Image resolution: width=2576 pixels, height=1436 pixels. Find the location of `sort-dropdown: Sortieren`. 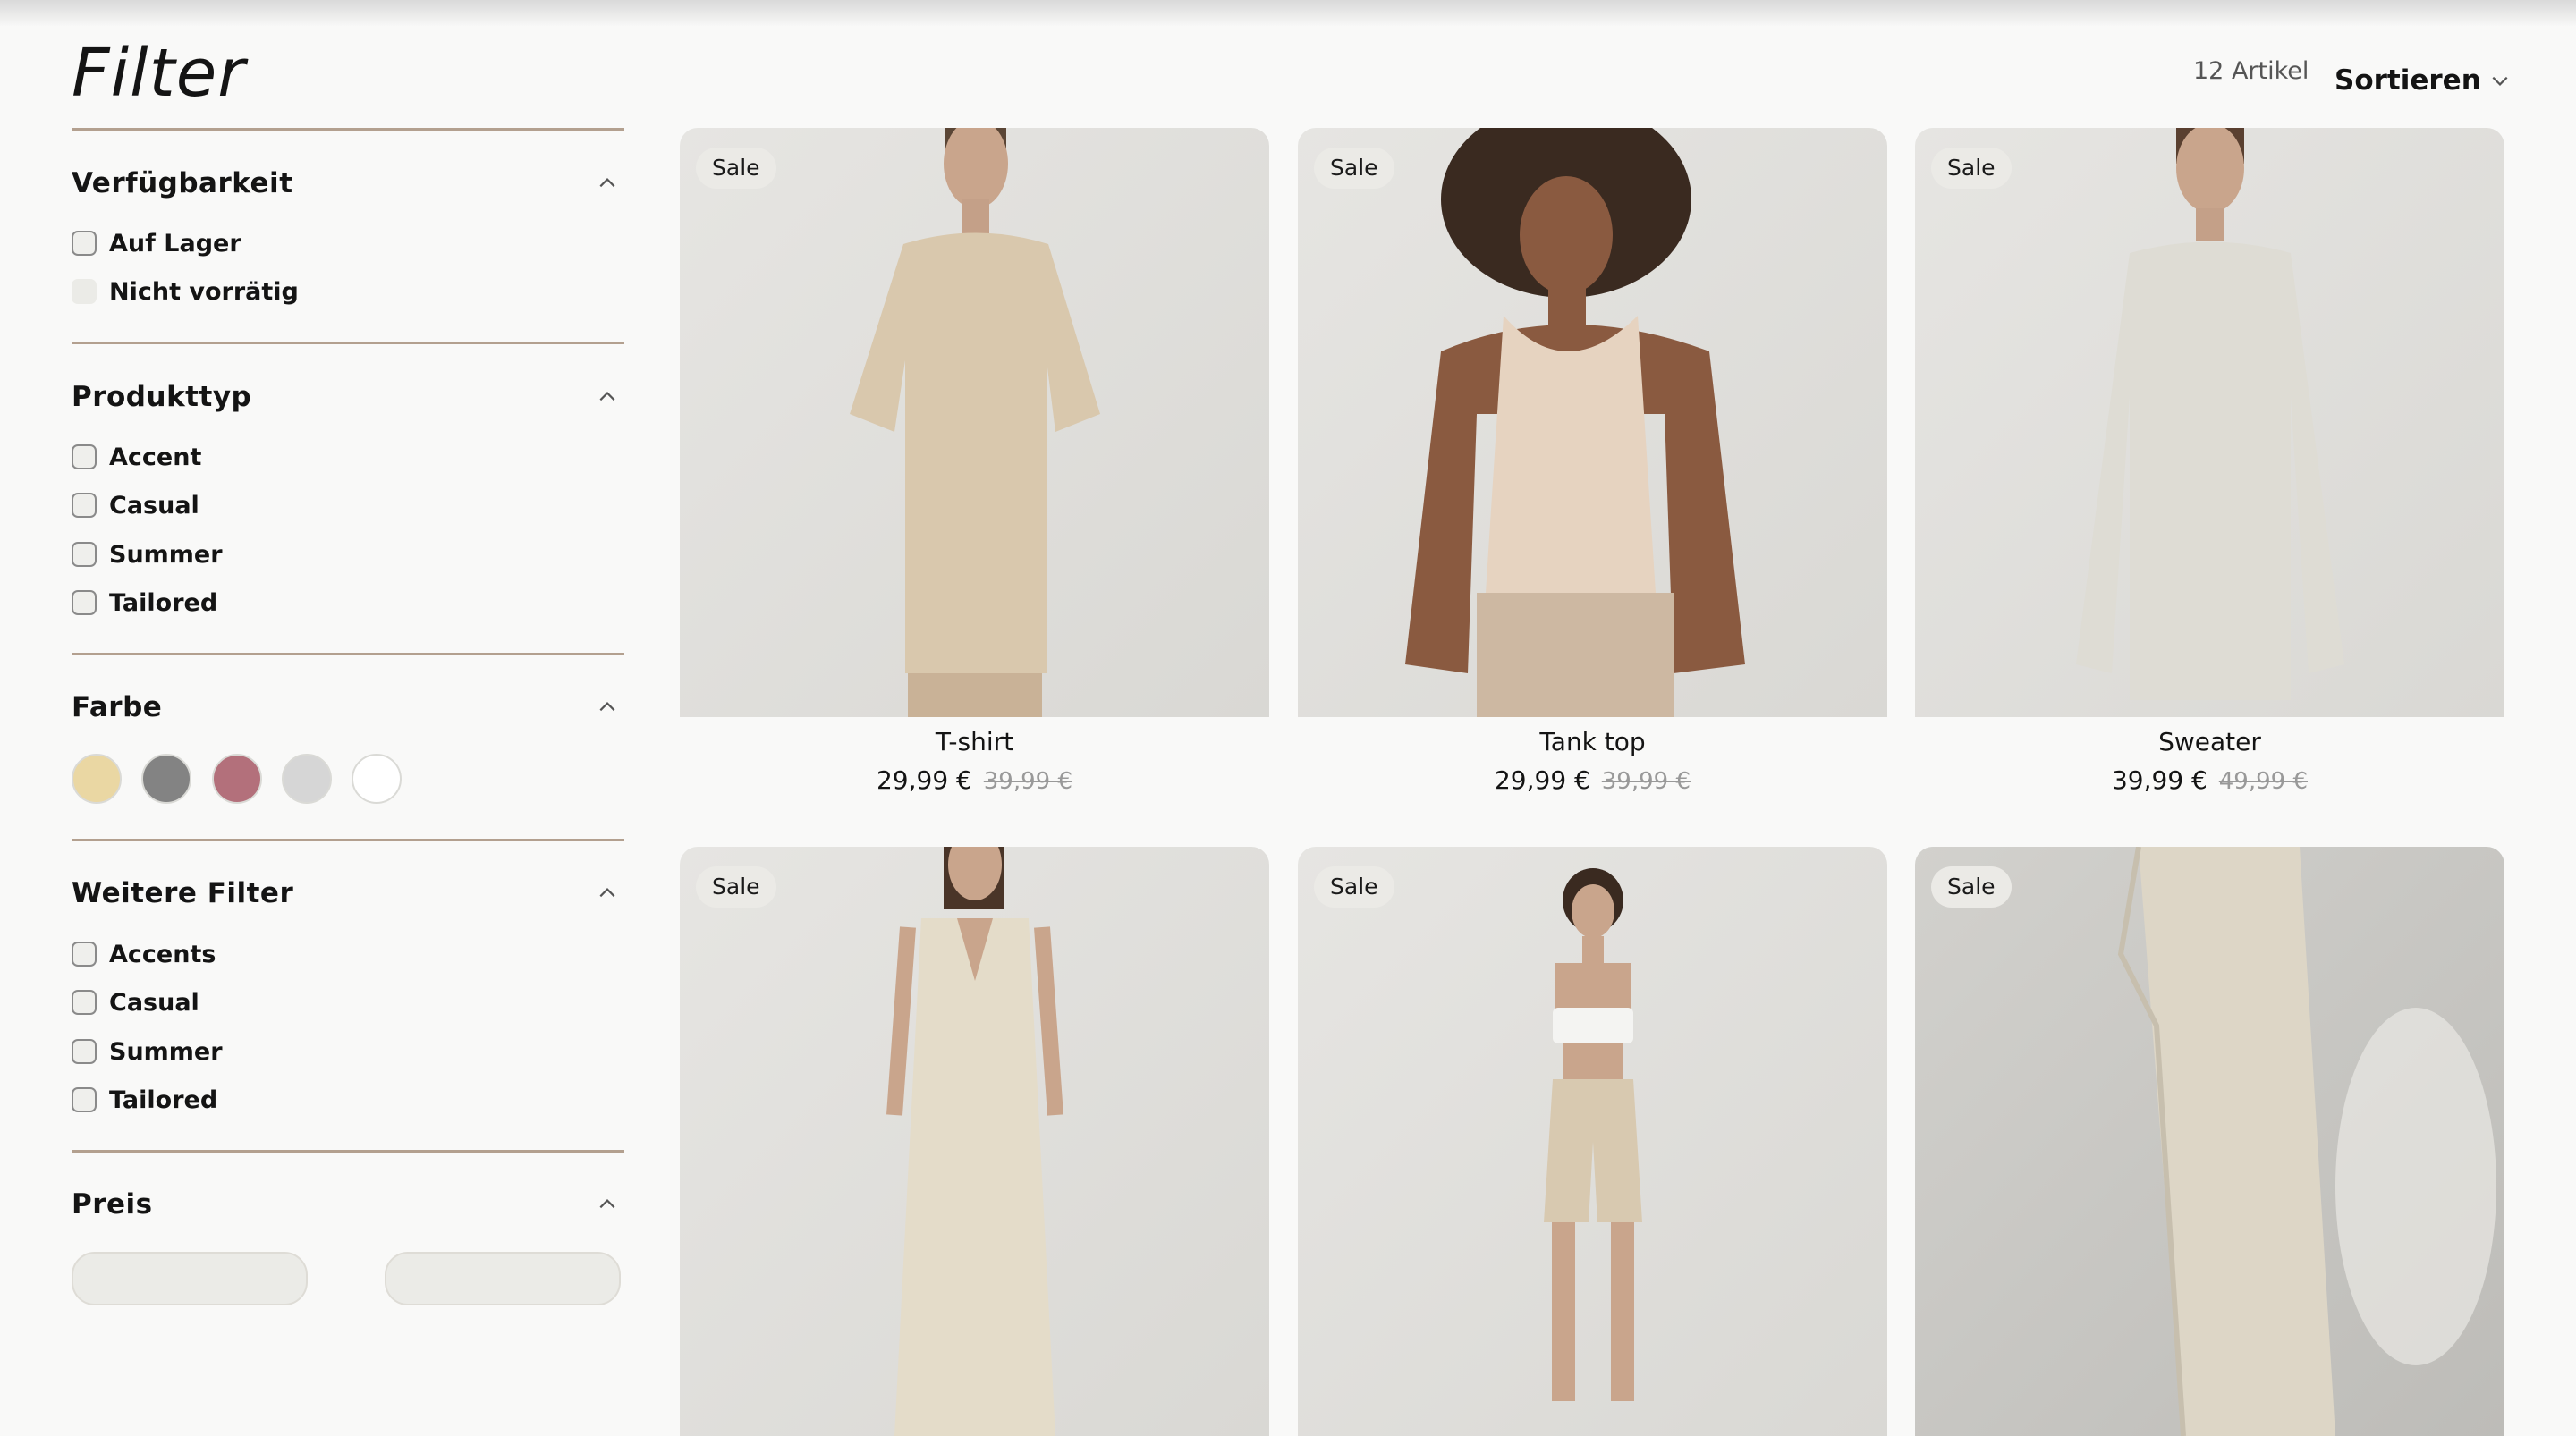

sort-dropdown: Sortieren is located at coordinates (2422, 80).